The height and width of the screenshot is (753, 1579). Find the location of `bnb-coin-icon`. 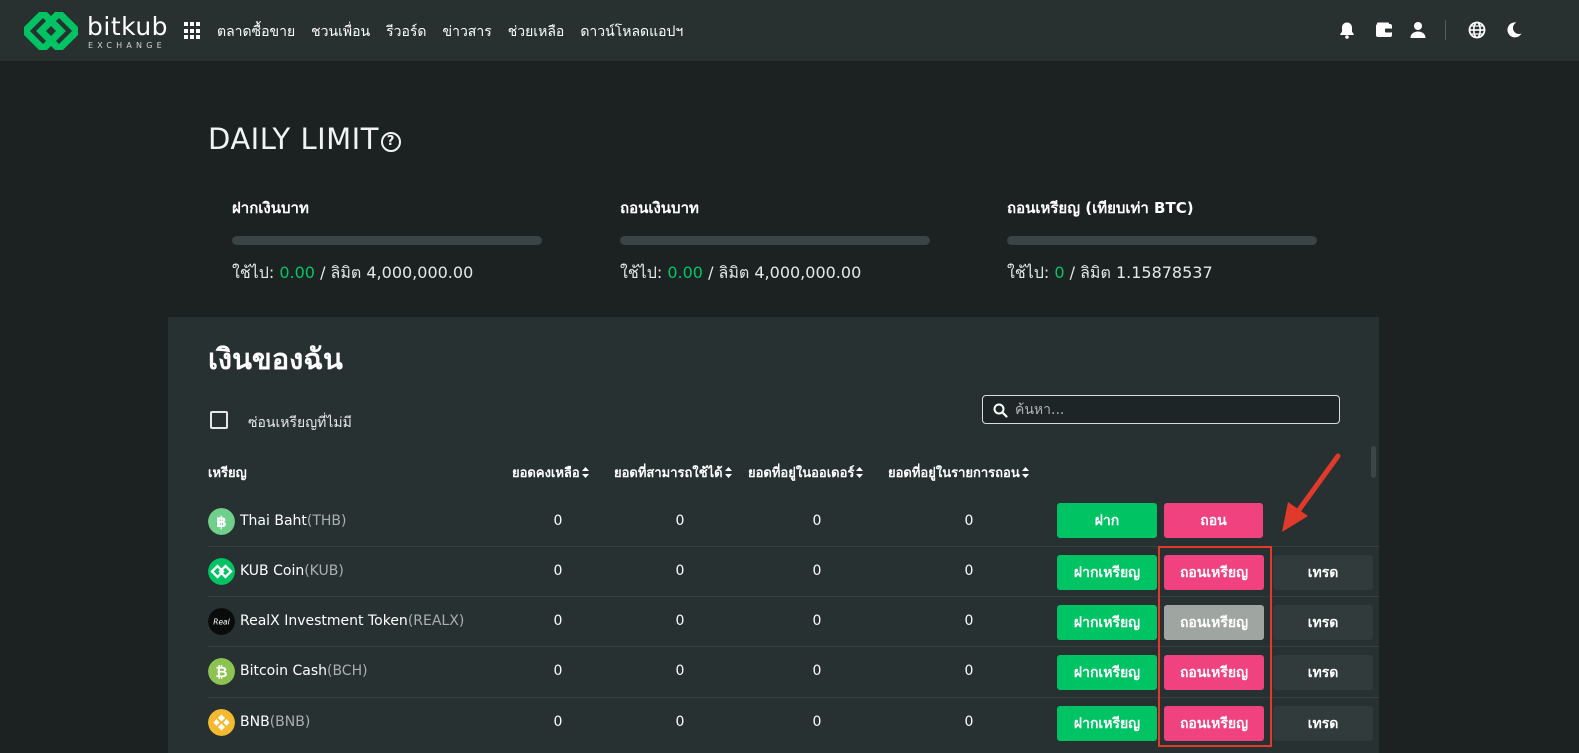

bnb-coin-icon is located at coordinates (221, 722).